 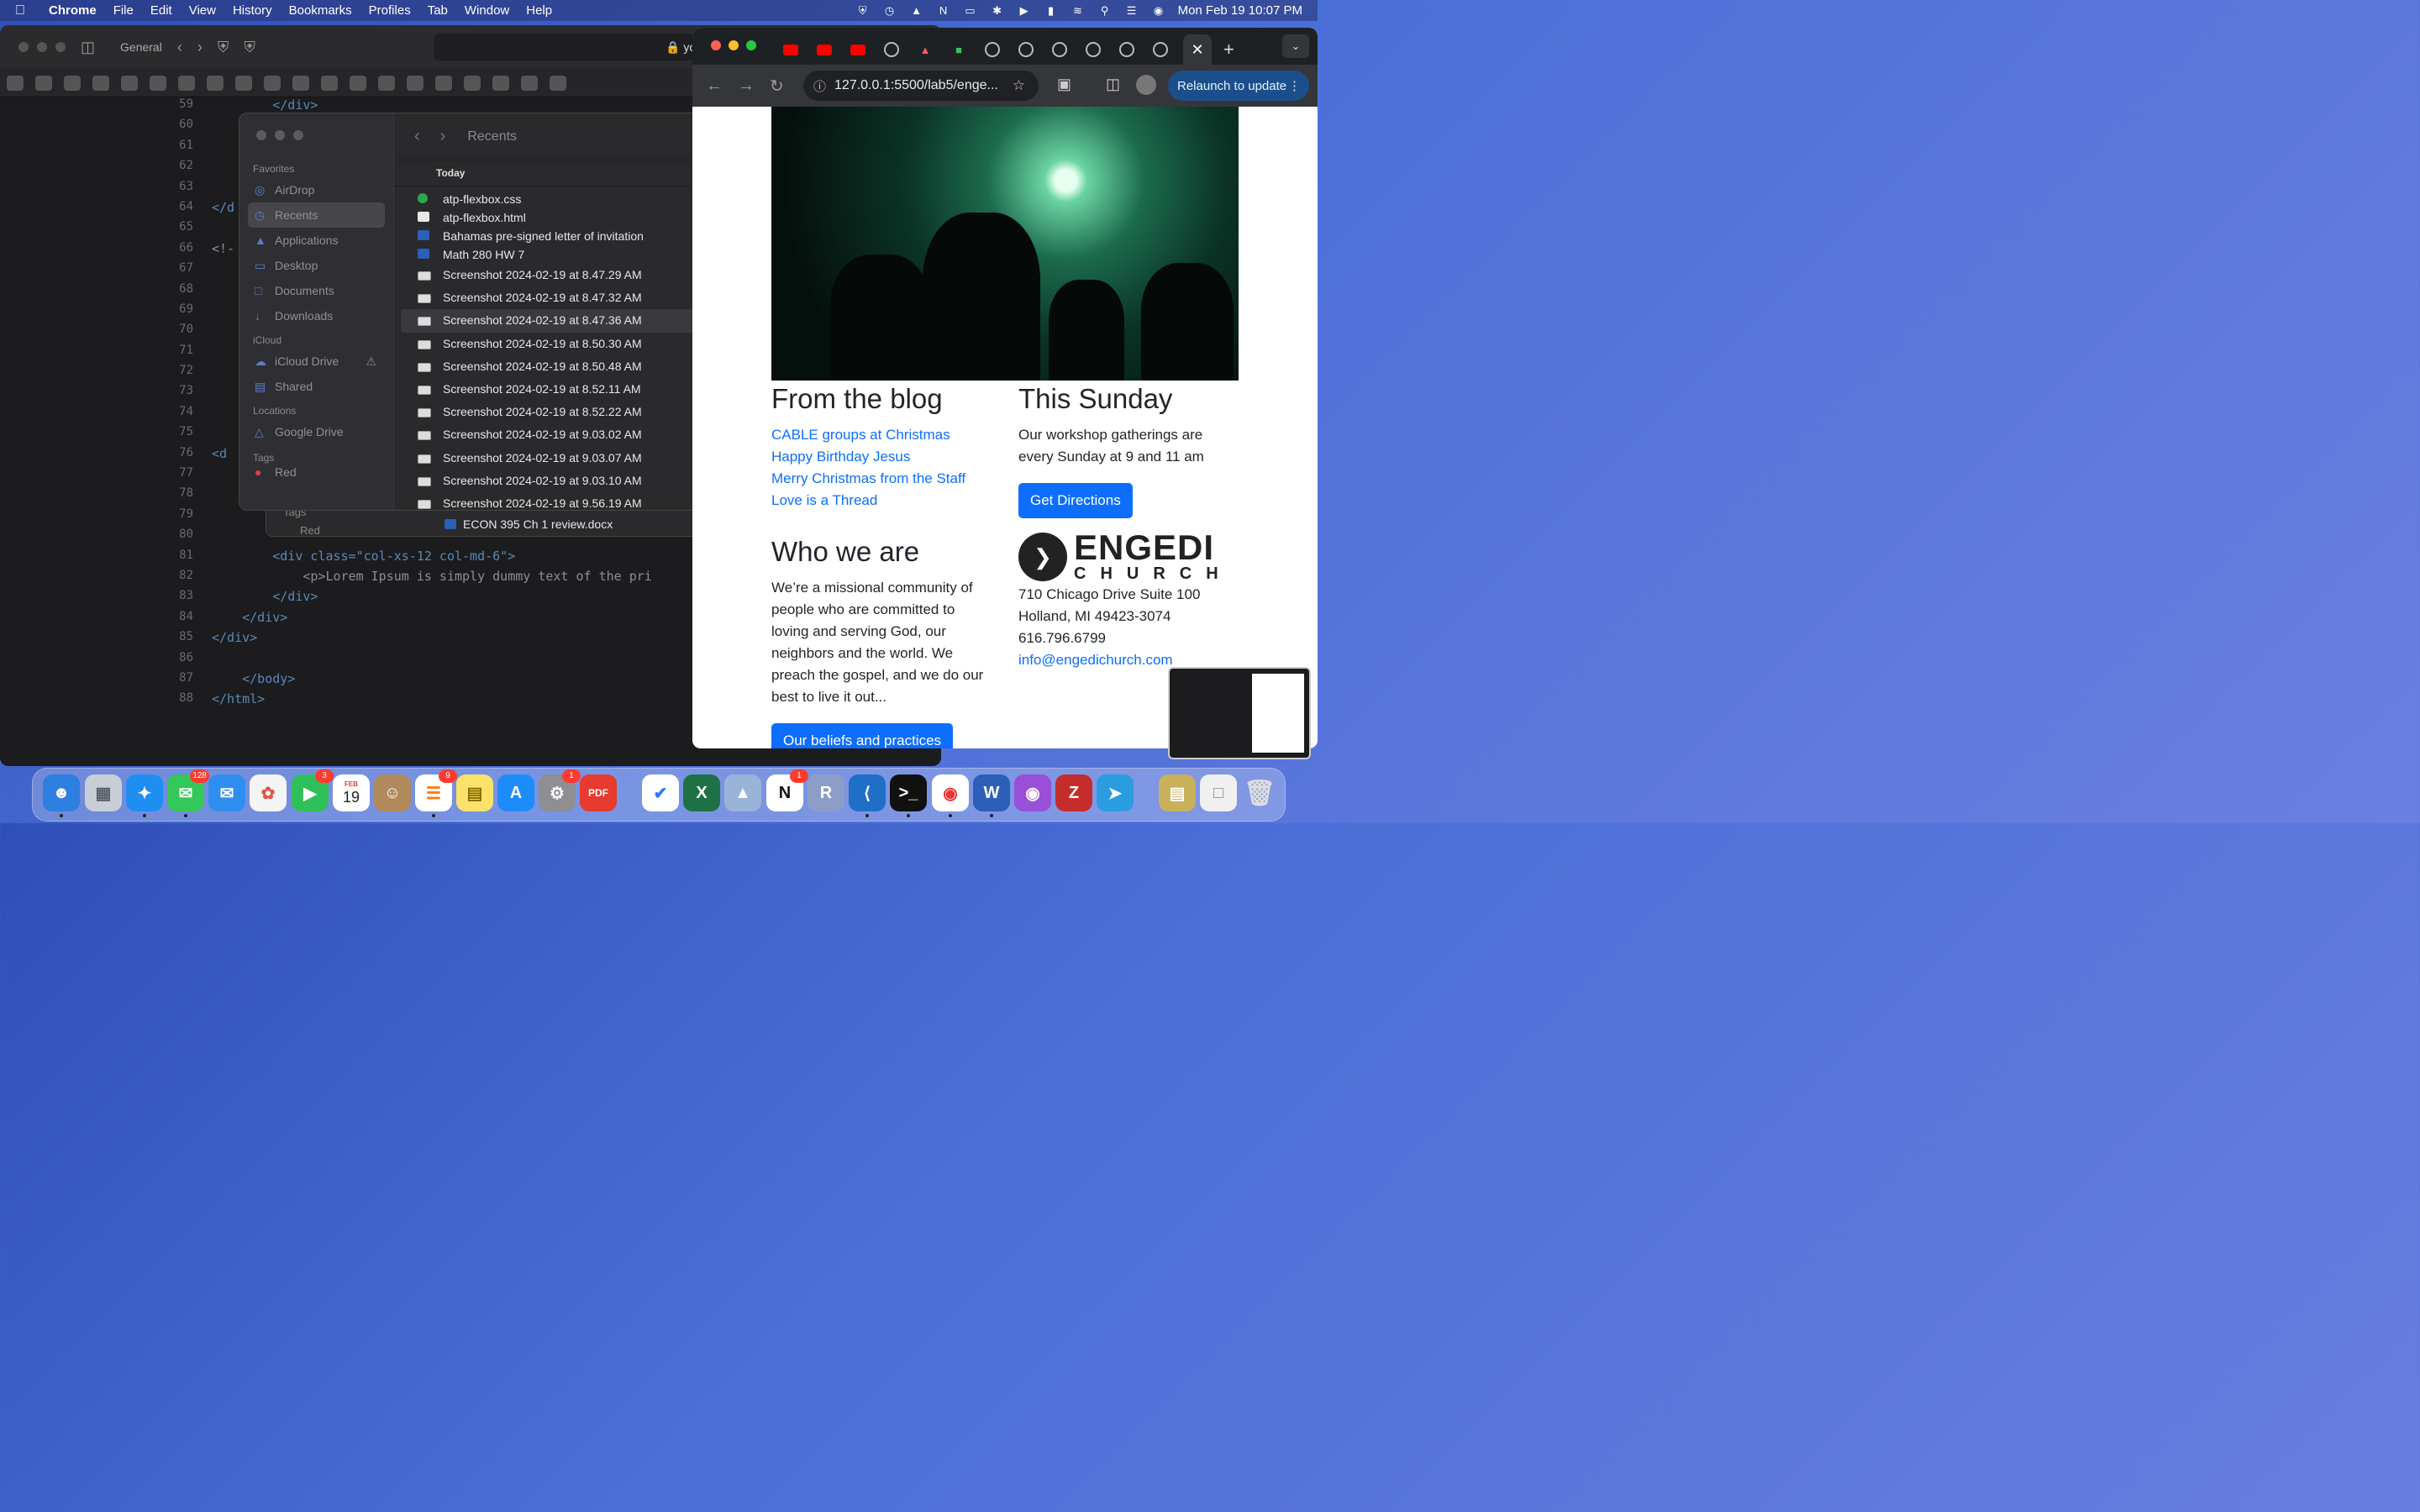 What do you see at coordinates (552, 481) in the screenshot?
I see `file-row: Screenshot 2024-02-19 at 9.03.10 AM` at bounding box center [552, 481].